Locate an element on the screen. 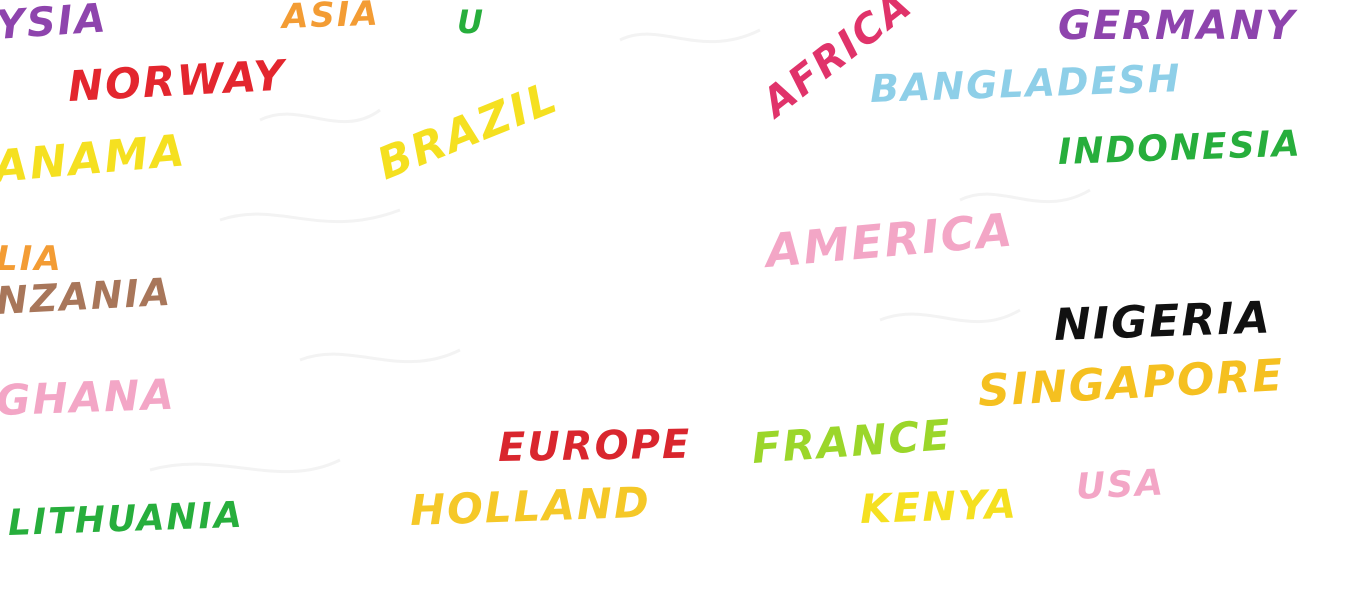 This screenshot has height=615, width=1360. word-asia: ASIA is located at coordinates (331, 18).